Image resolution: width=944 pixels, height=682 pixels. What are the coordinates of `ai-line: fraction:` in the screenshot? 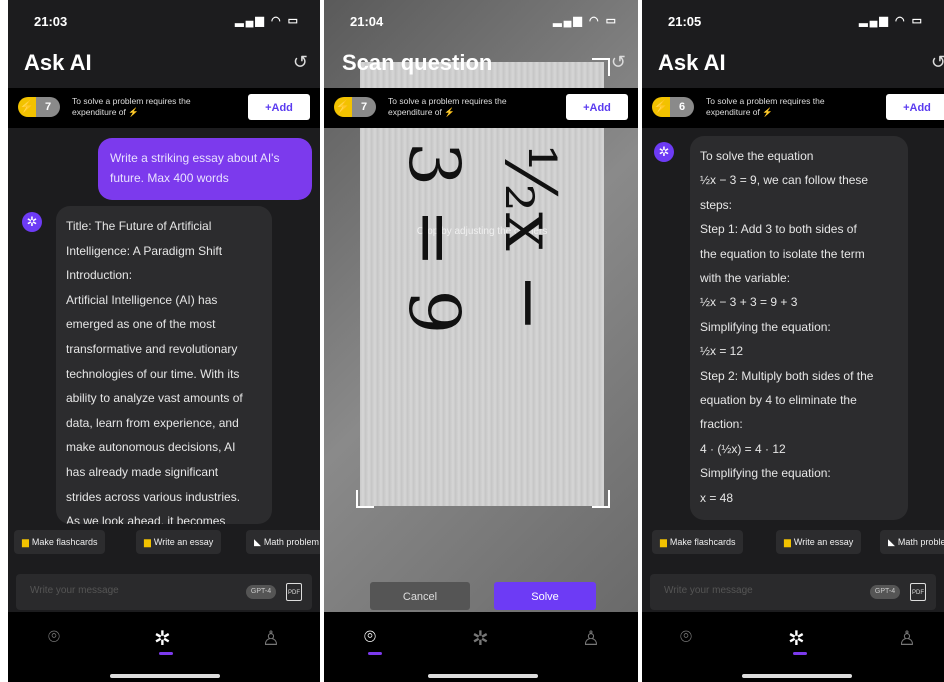 It's located at (721, 424).